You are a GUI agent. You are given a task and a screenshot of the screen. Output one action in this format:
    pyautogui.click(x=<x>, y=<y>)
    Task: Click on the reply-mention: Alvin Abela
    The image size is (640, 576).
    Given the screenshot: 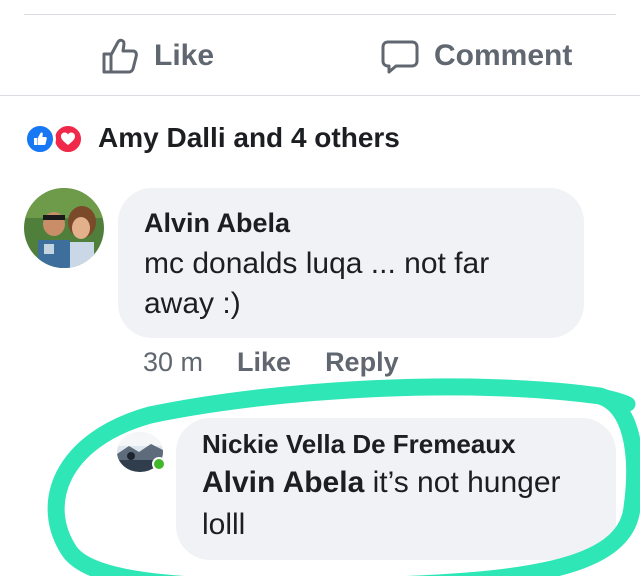 What is the action you would take?
    pyautogui.click(x=283, y=482)
    